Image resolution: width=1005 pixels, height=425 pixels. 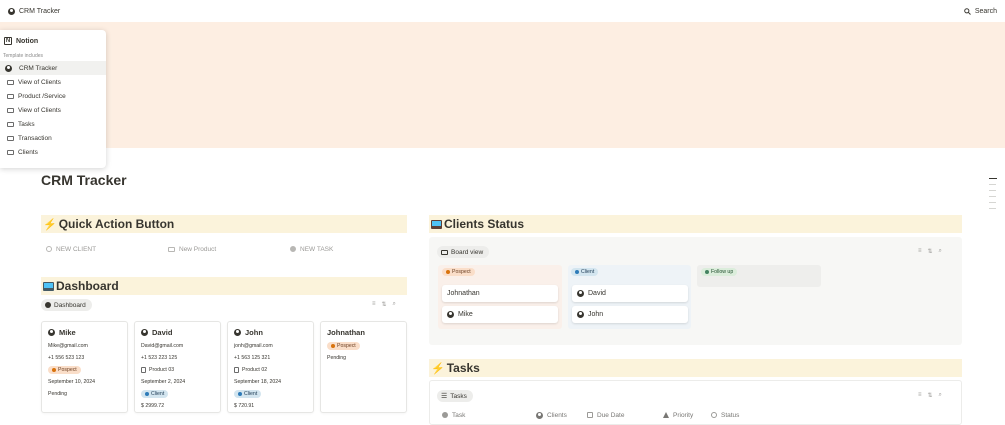 What do you see at coordinates (252, 358) in the screenshot?
I see `card-phone: +1 563 125 321` at bounding box center [252, 358].